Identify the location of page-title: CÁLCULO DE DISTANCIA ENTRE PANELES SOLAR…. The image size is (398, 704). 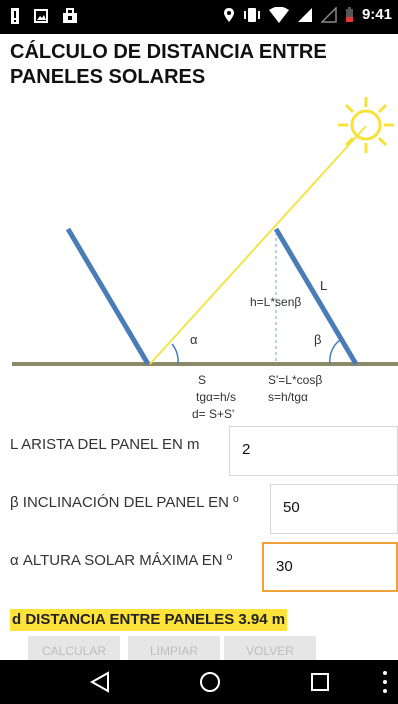
(168, 64).